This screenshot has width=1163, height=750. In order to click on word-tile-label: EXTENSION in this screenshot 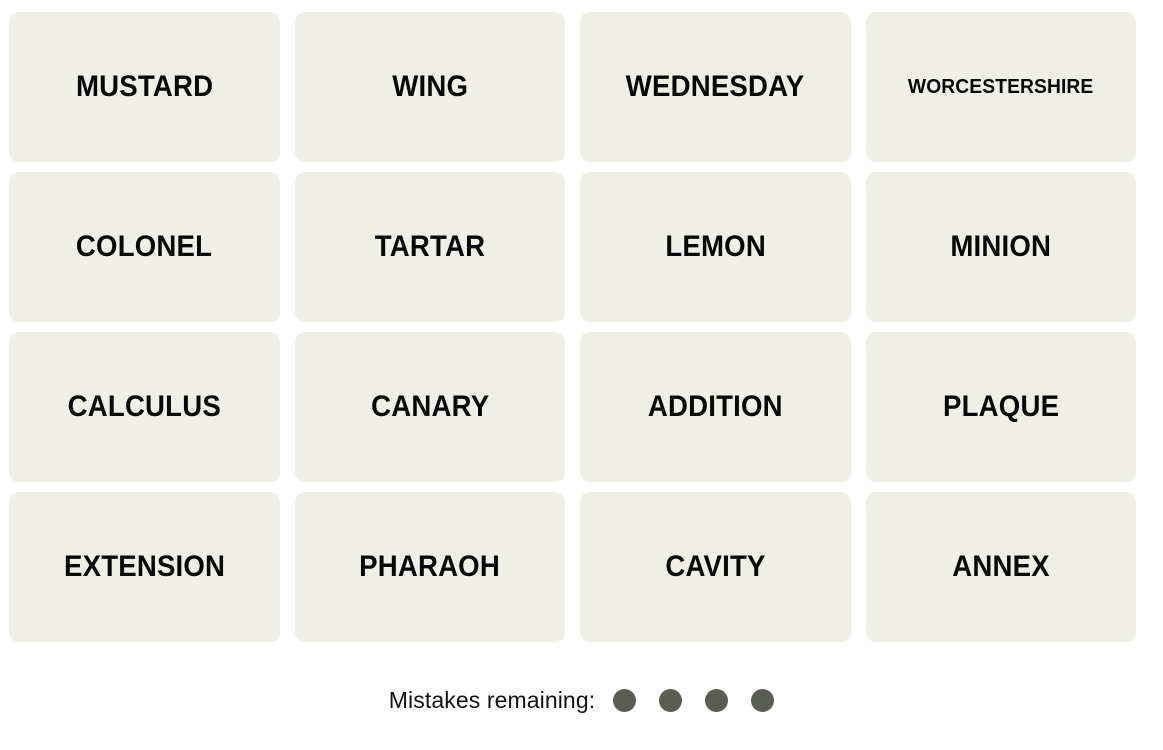, I will do `click(144, 566)`.